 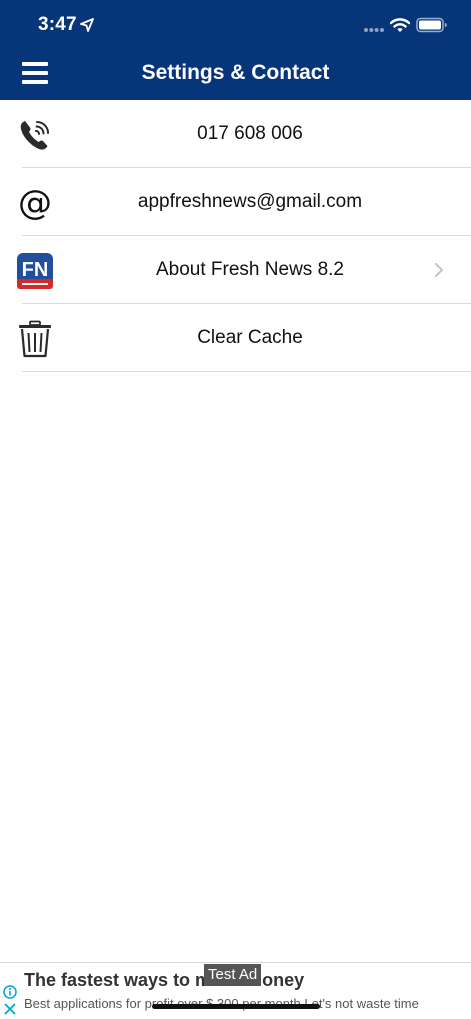 I want to click on location-arrow-icon, so click(x=87, y=25).